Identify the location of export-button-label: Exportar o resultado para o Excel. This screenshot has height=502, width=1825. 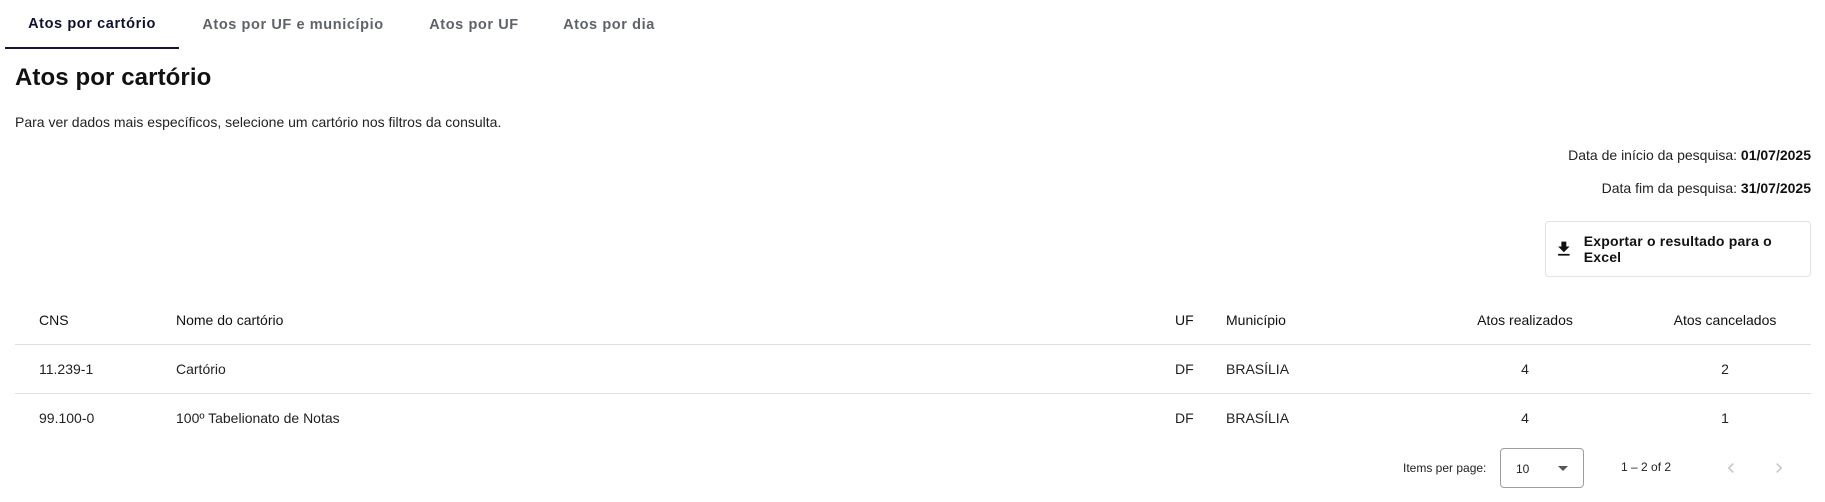
(1677, 249).